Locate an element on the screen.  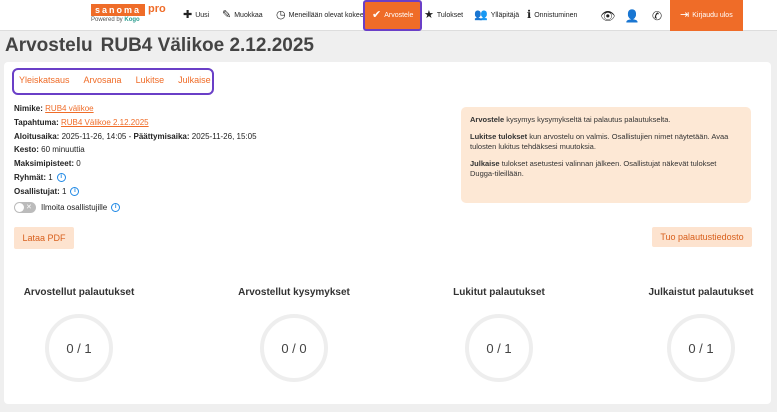
nimike-label: Nimike: is located at coordinates (28, 108).